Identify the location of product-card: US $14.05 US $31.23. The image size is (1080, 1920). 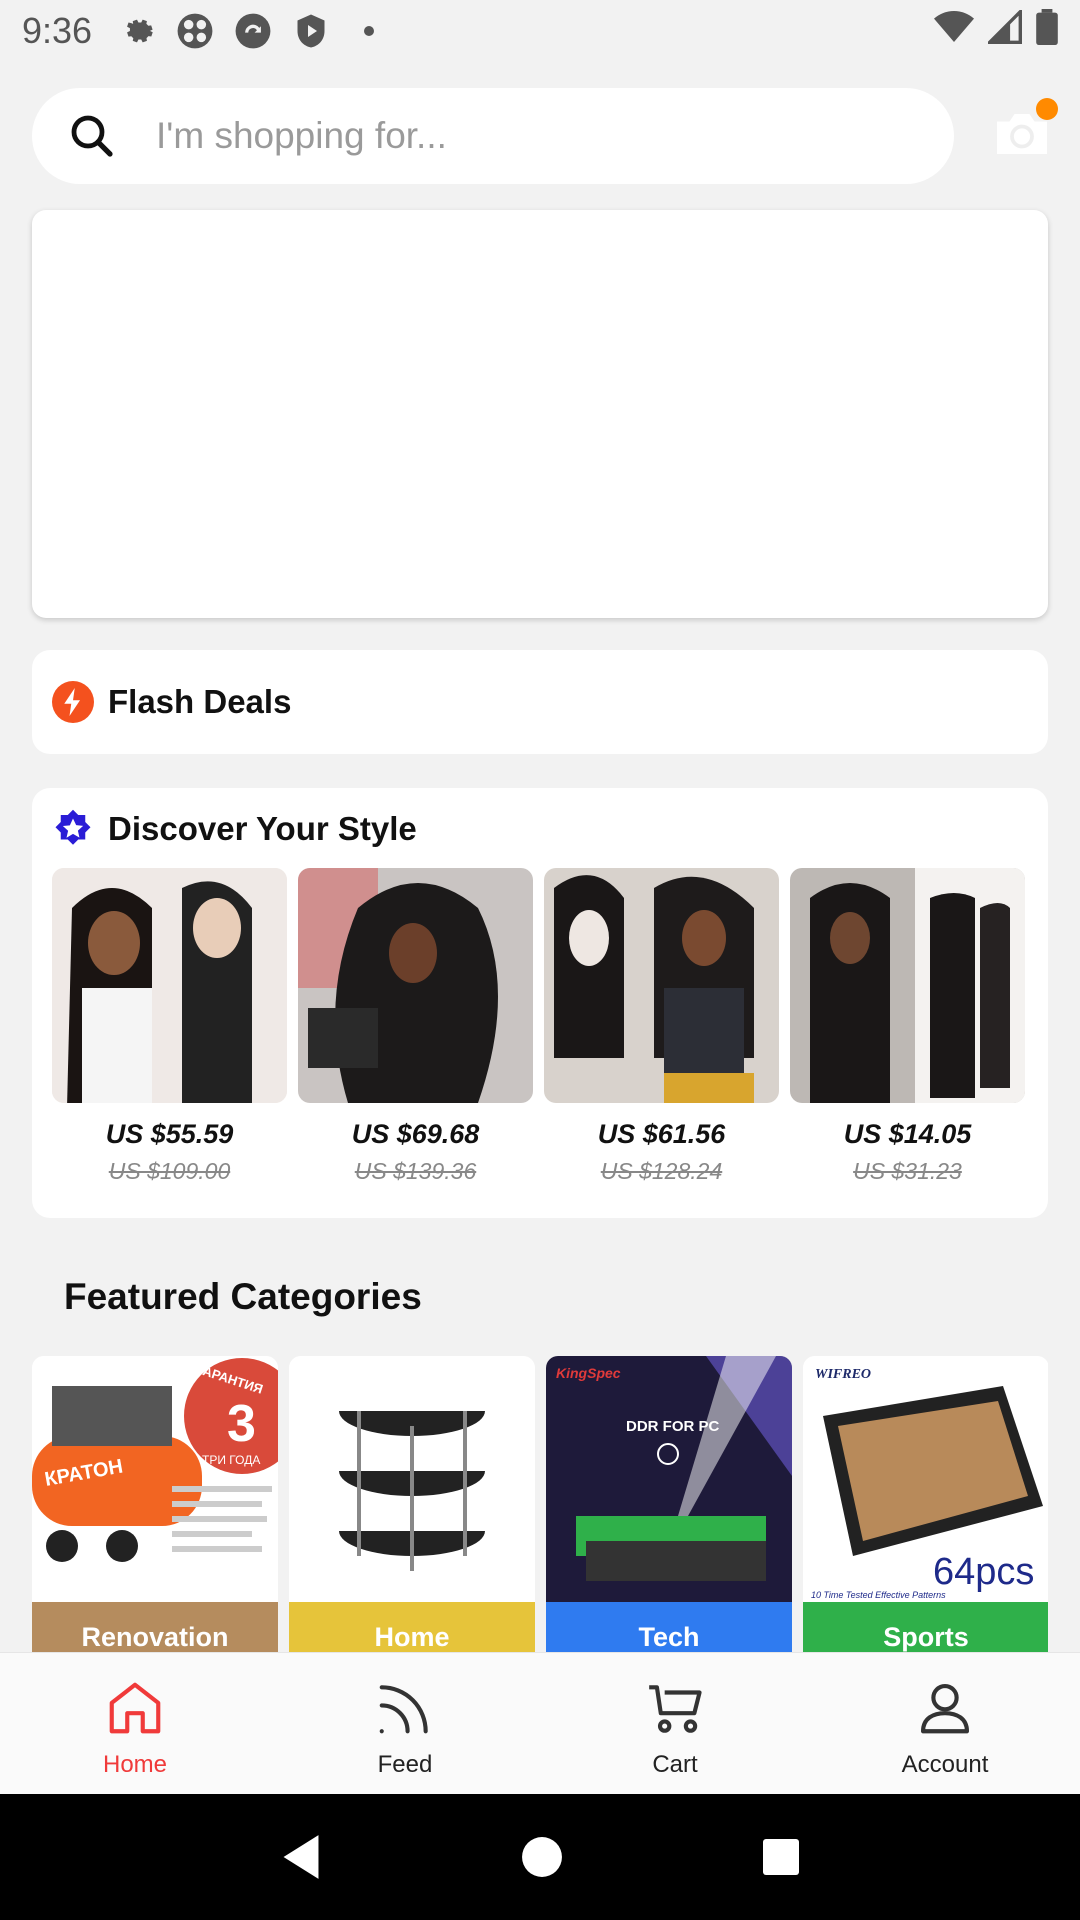
(907, 1026).